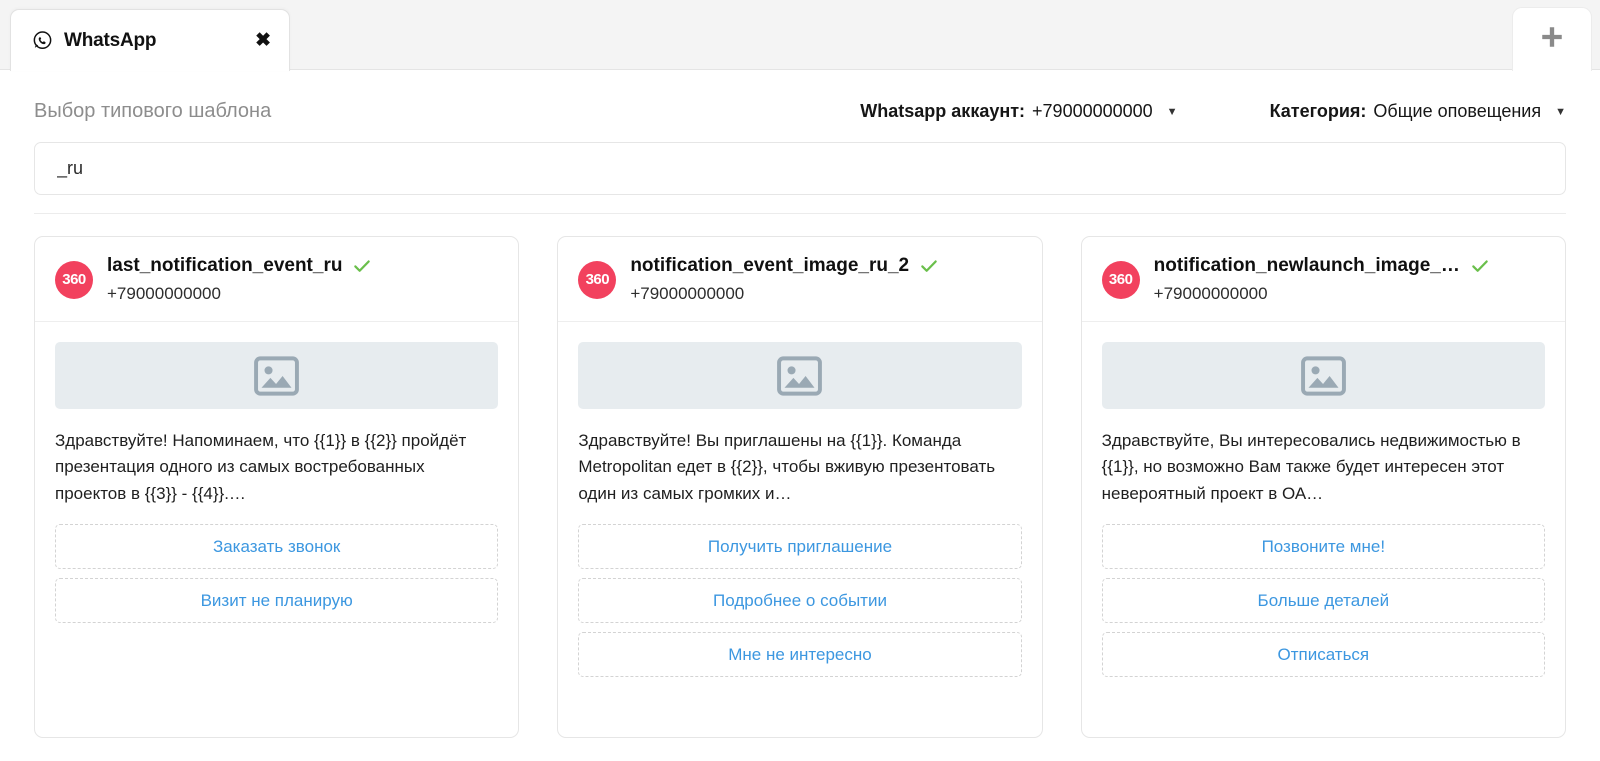 The width and height of the screenshot is (1600, 761). What do you see at coordinates (225, 265) in the screenshot?
I see `template-name: last_notification_event_ru` at bounding box center [225, 265].